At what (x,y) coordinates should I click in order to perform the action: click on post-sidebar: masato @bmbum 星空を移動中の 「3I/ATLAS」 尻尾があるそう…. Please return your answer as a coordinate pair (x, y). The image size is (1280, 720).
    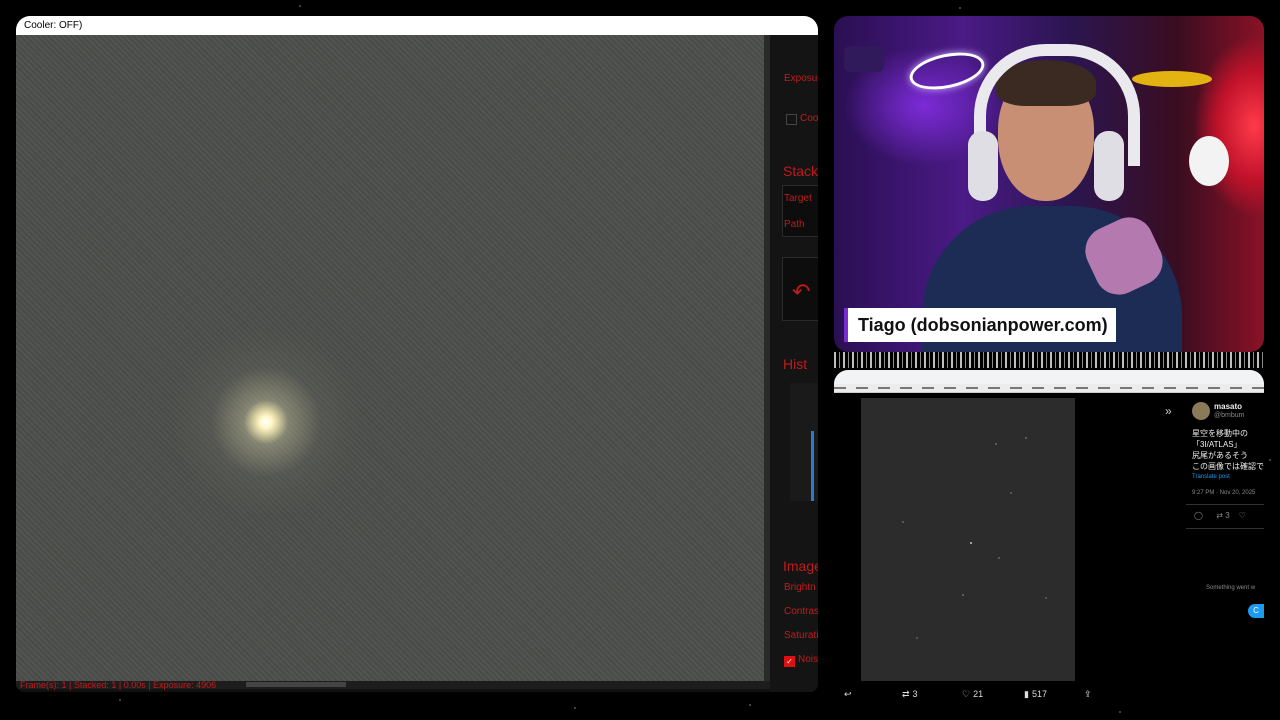
    Looking at the image, I should click on (1225, 551).